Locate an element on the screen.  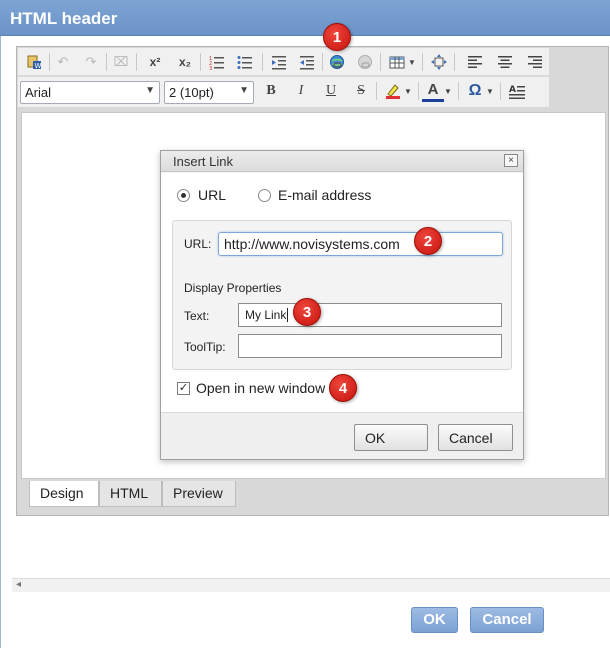
table-icon is located at coordinates (397, 62).